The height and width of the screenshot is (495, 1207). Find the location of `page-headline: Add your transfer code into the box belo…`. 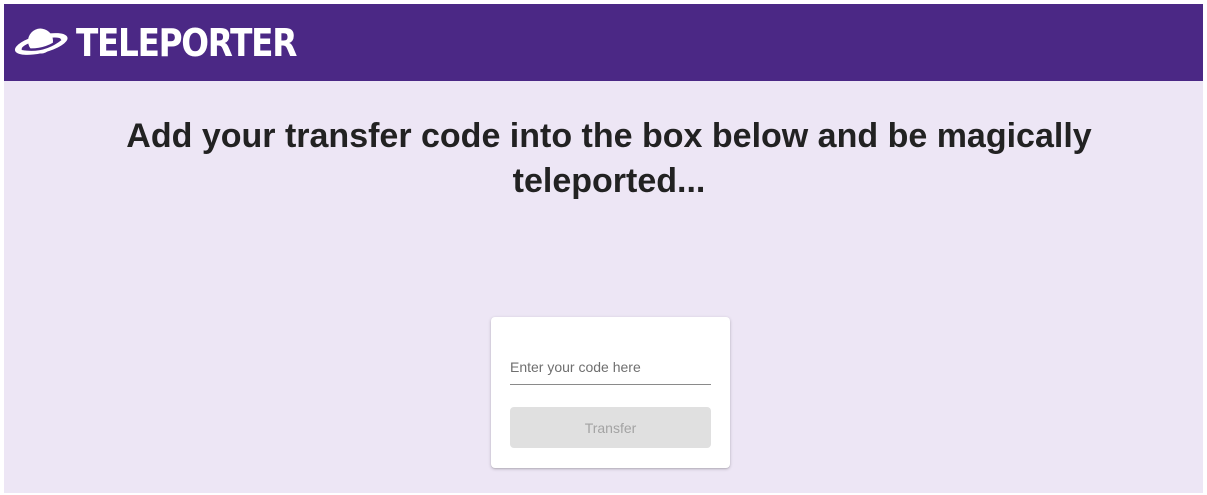

page-headline: Add your transfer code into the box belo… is located at coordinates (609, 158).